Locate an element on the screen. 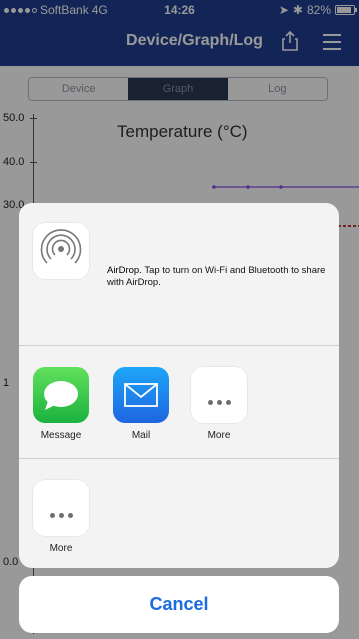 The image size is (359, 639). share-app-message: Message is located at coordinates (61, 404).